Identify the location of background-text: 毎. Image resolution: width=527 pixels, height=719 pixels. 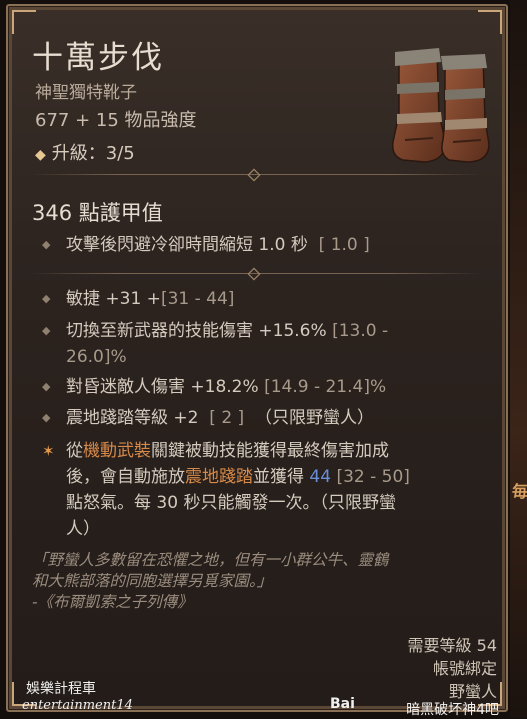
(519, 491).